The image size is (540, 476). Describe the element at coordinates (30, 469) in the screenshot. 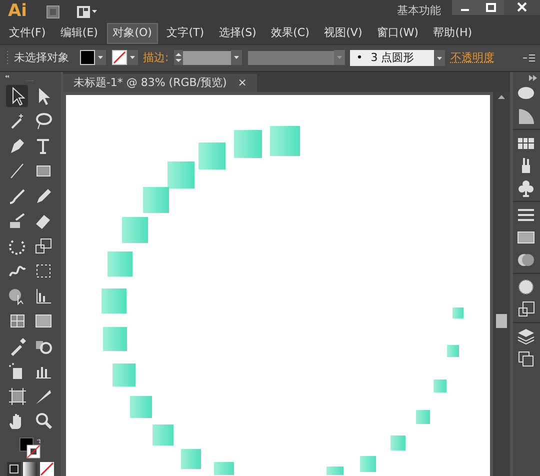

I see `gradient-mode-icon` at that location.